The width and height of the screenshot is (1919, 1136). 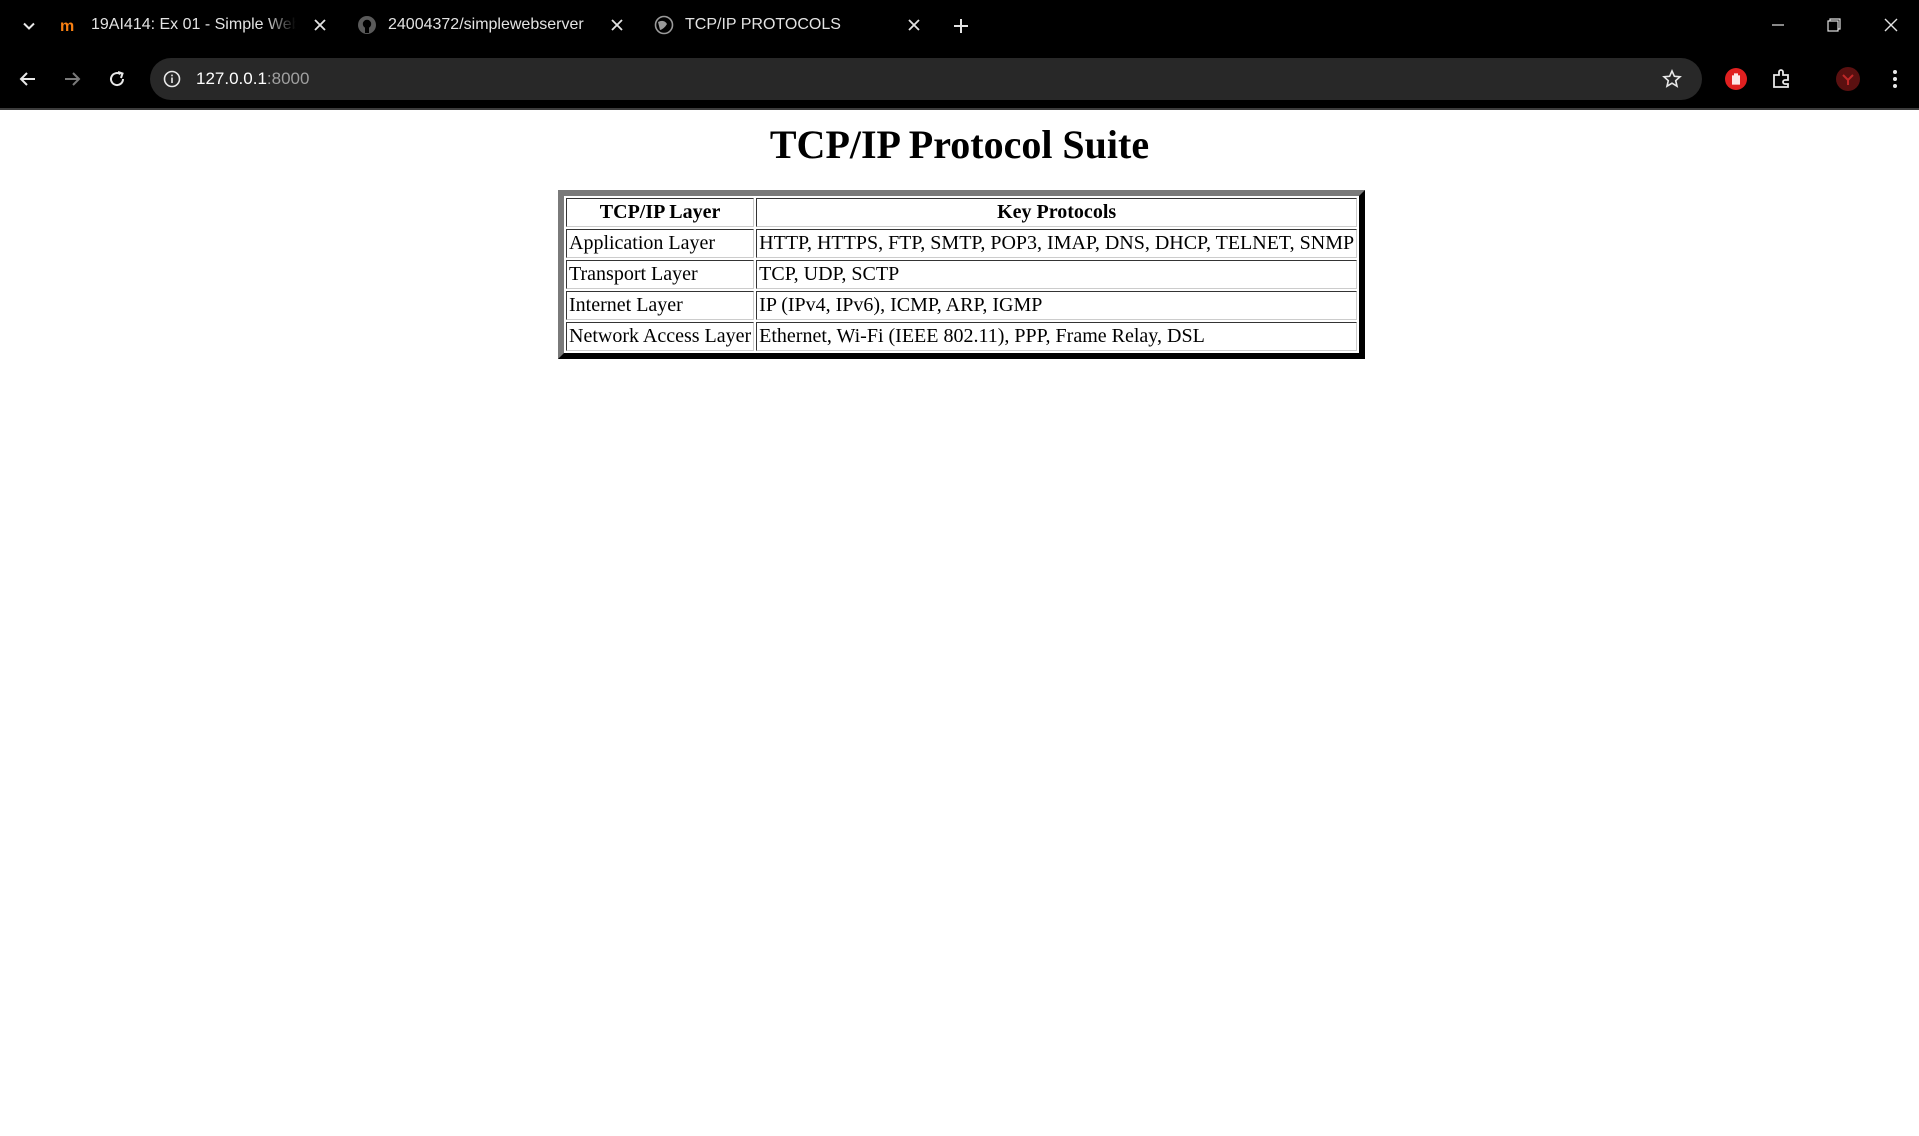 I want to click on page-title: TCP/IP Protocol Suite, so click(x=959, y=144).